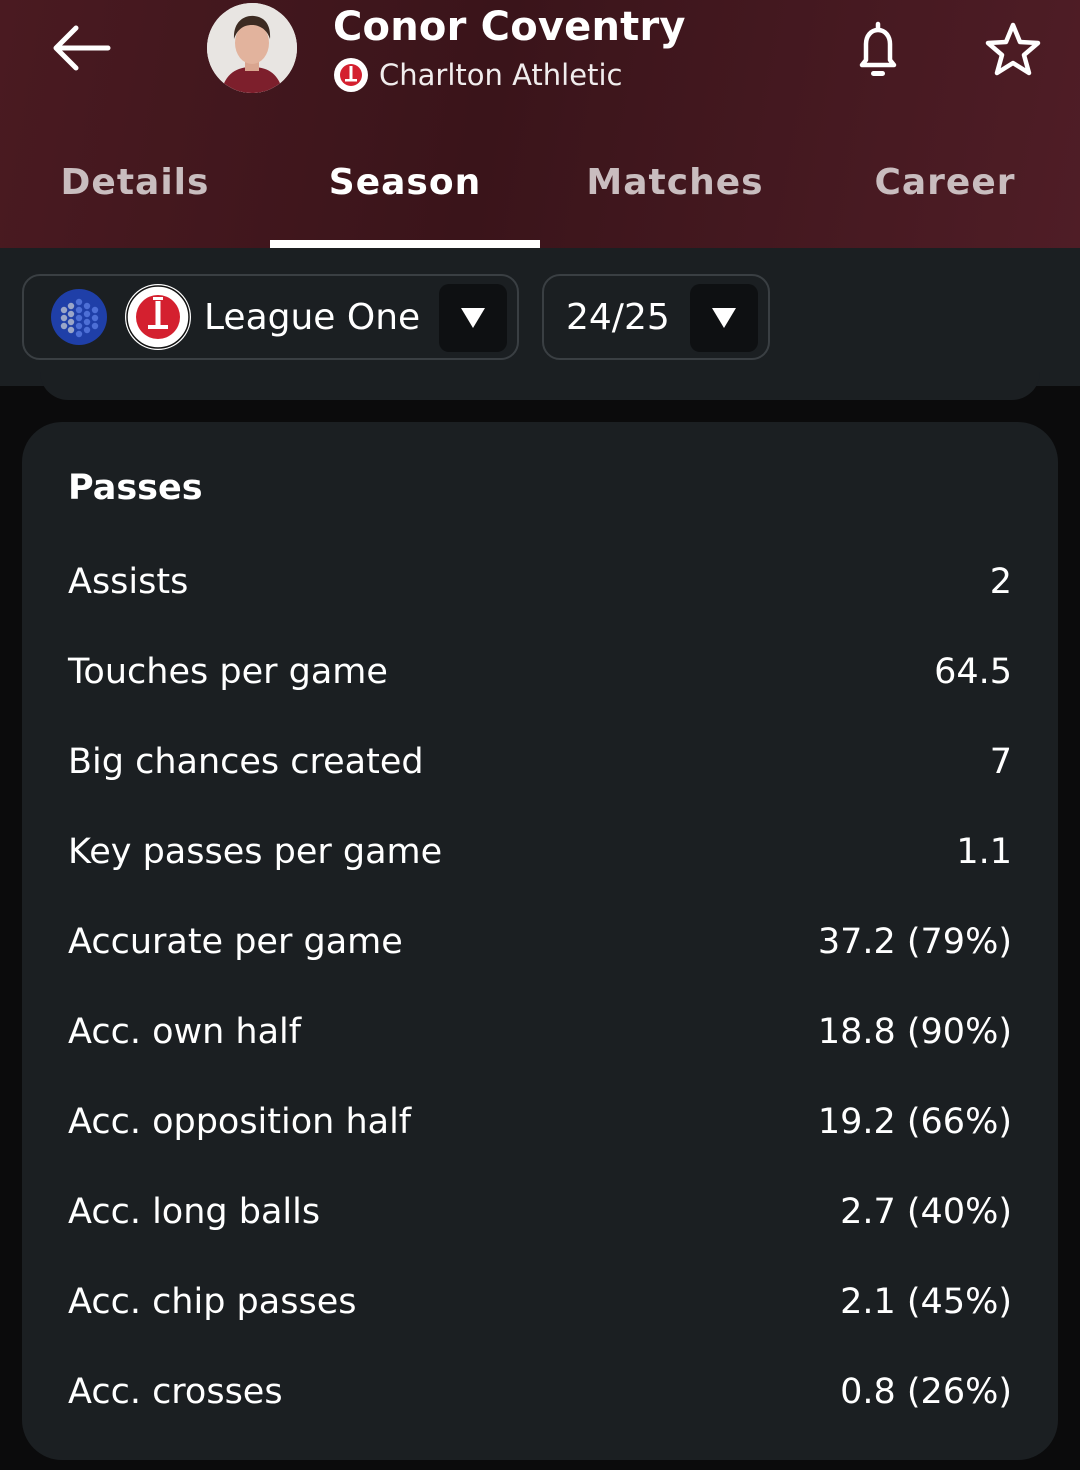 The height and width of the screenshot is (1470, 1080). I want to click on star-outline-icon, so click(1013, 49).